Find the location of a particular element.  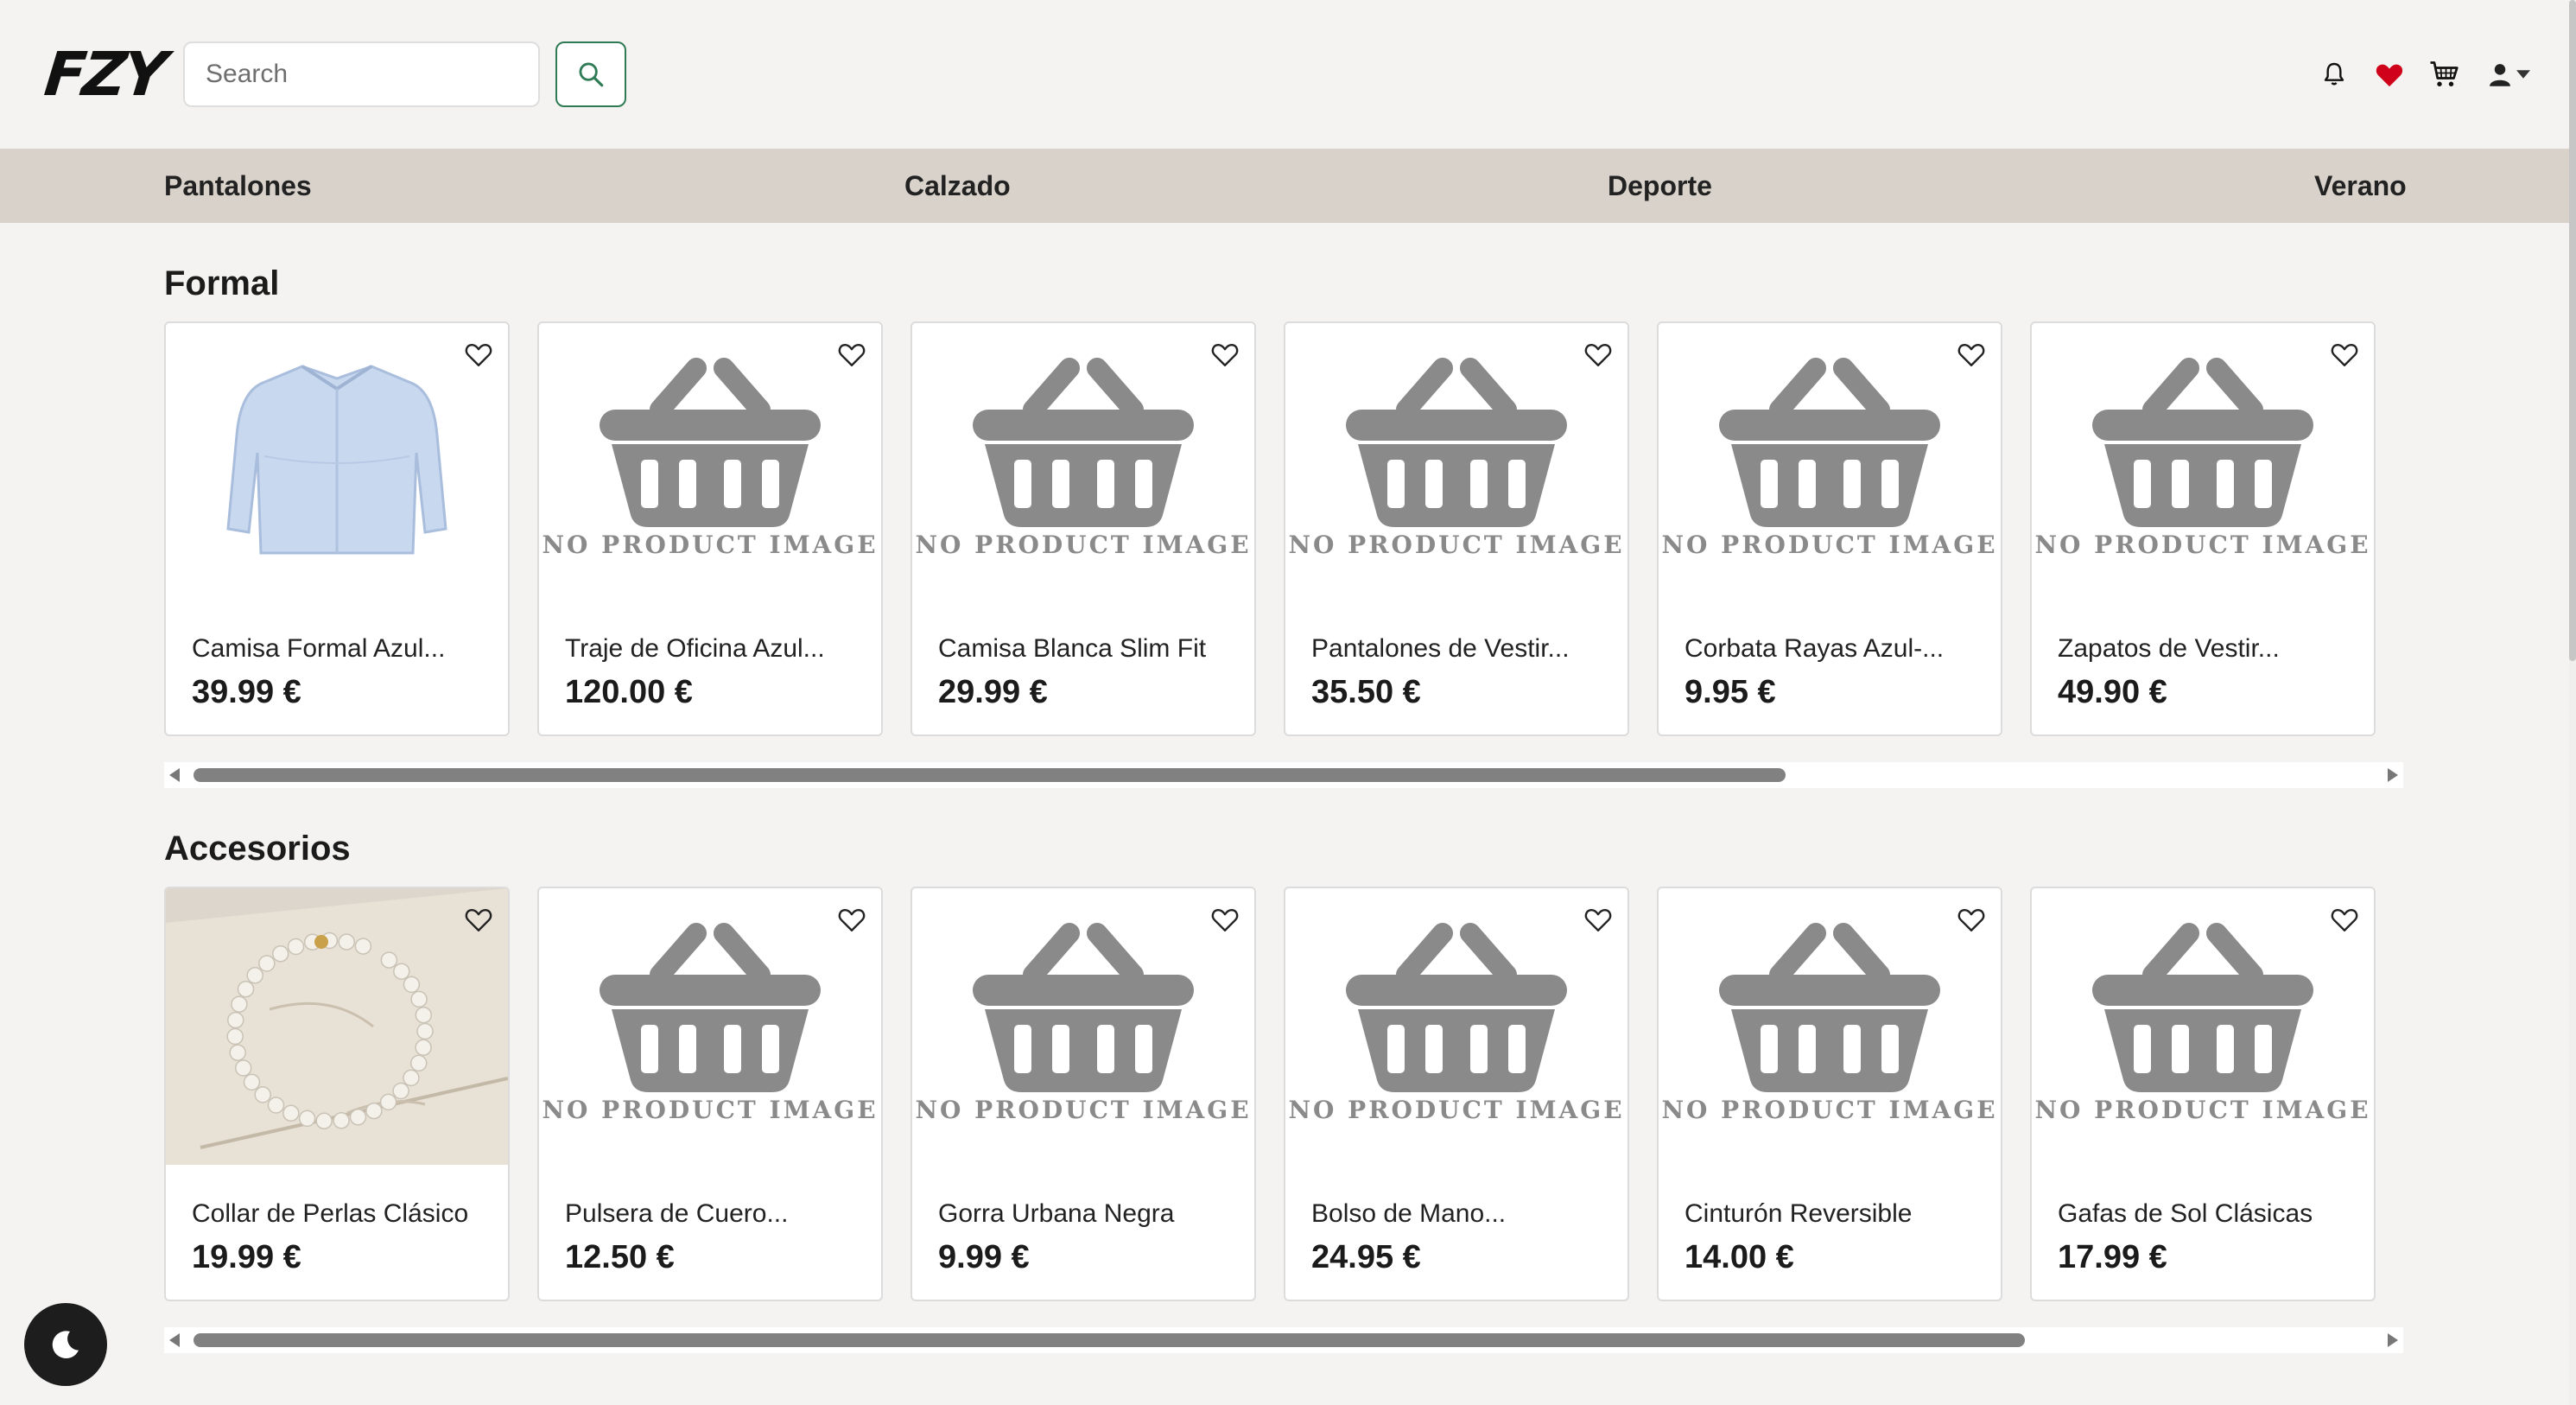

cart-button is located at coordinates (2444, 74).